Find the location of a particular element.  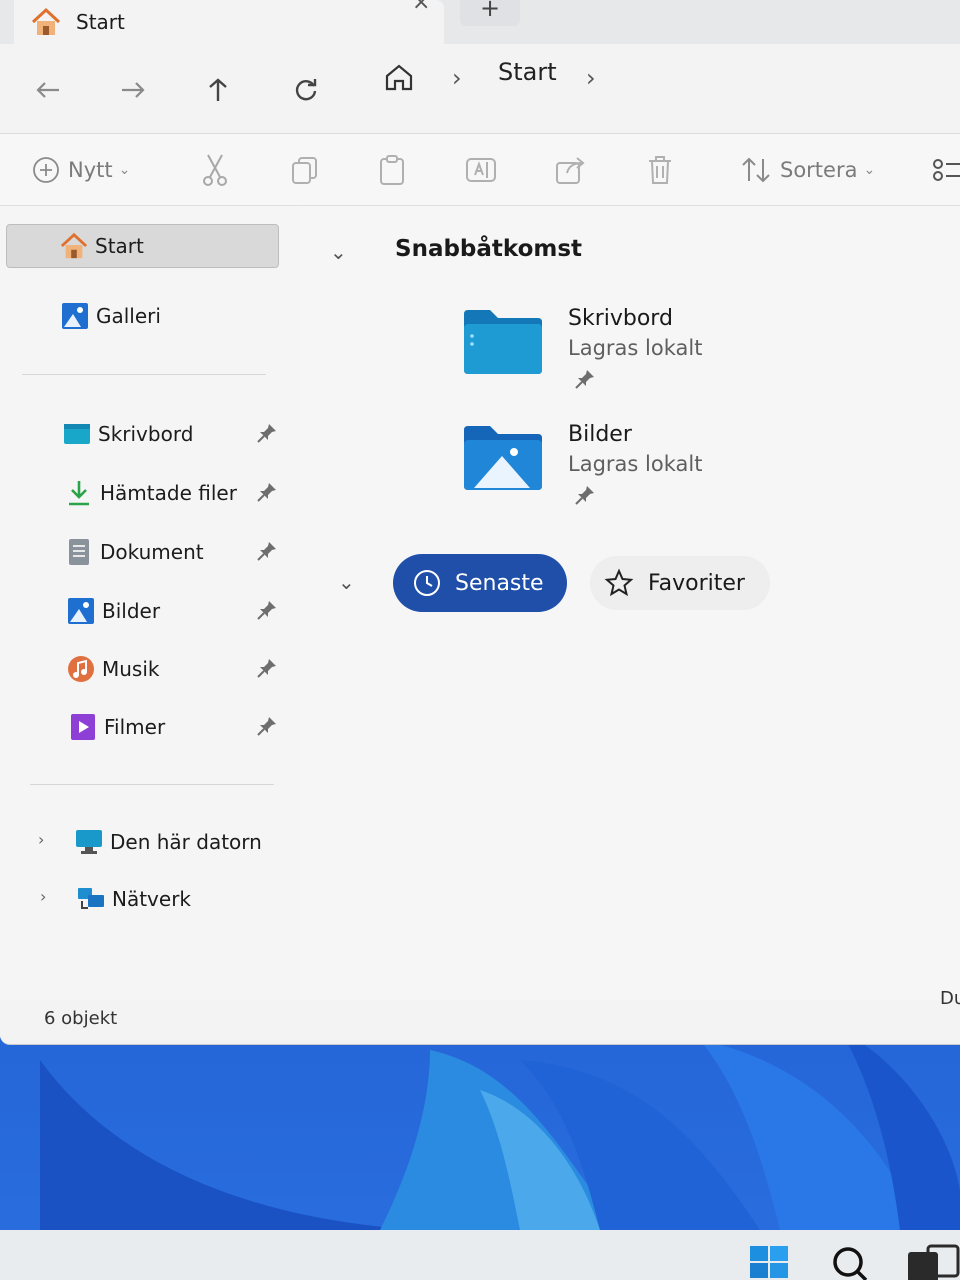

breadcrumb-item-start: Start is located at coordinates (527, 72).